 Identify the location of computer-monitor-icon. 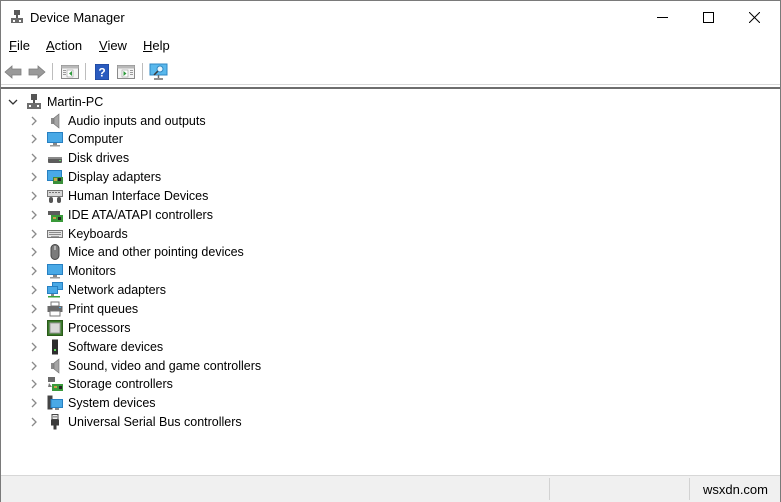
(55, 139).